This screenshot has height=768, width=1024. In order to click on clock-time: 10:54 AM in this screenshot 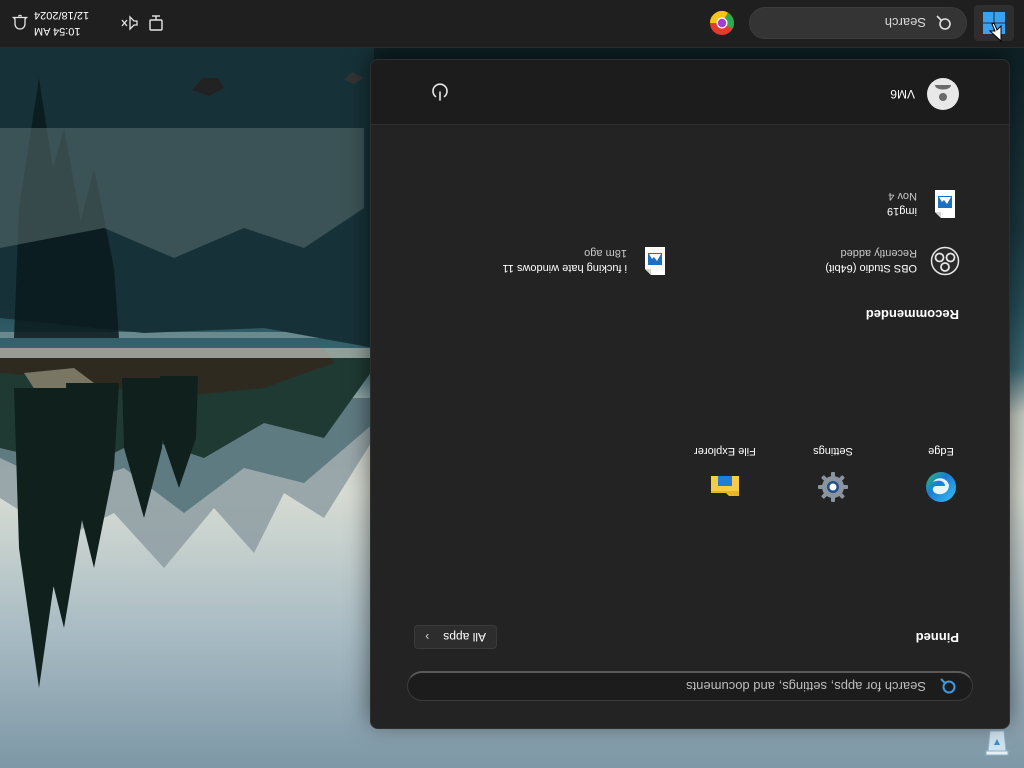, I will do `click(57, 31)`.